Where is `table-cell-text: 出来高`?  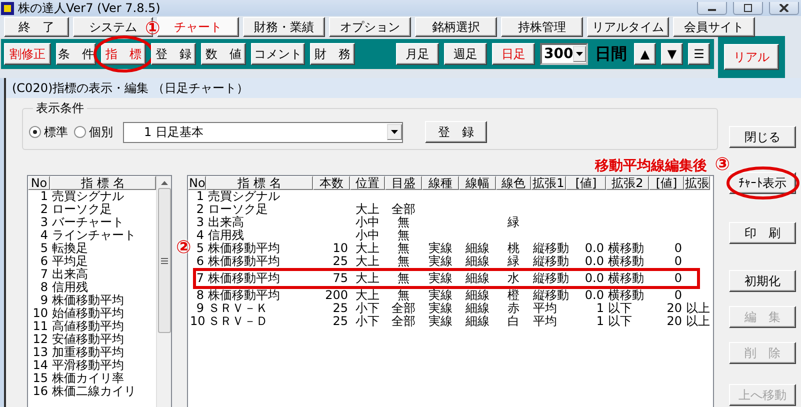
table-cell-text: 出来高 is located at coordinates (226, 222).